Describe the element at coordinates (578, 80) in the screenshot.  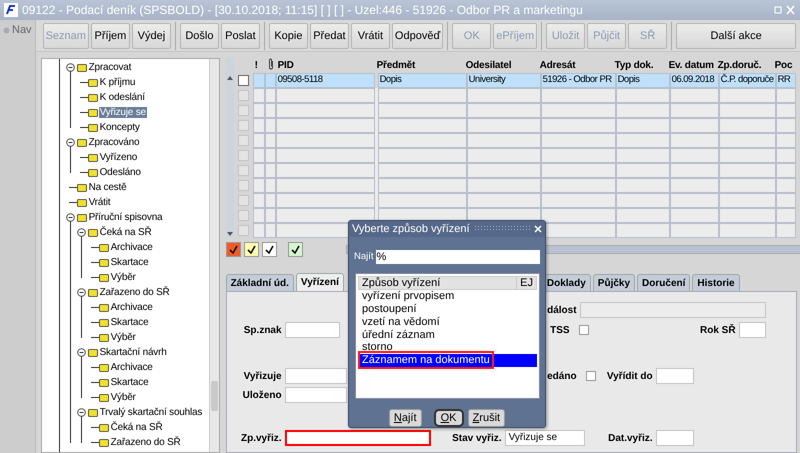
I see `table-cell: 51926 - Odbor PR` at that location.